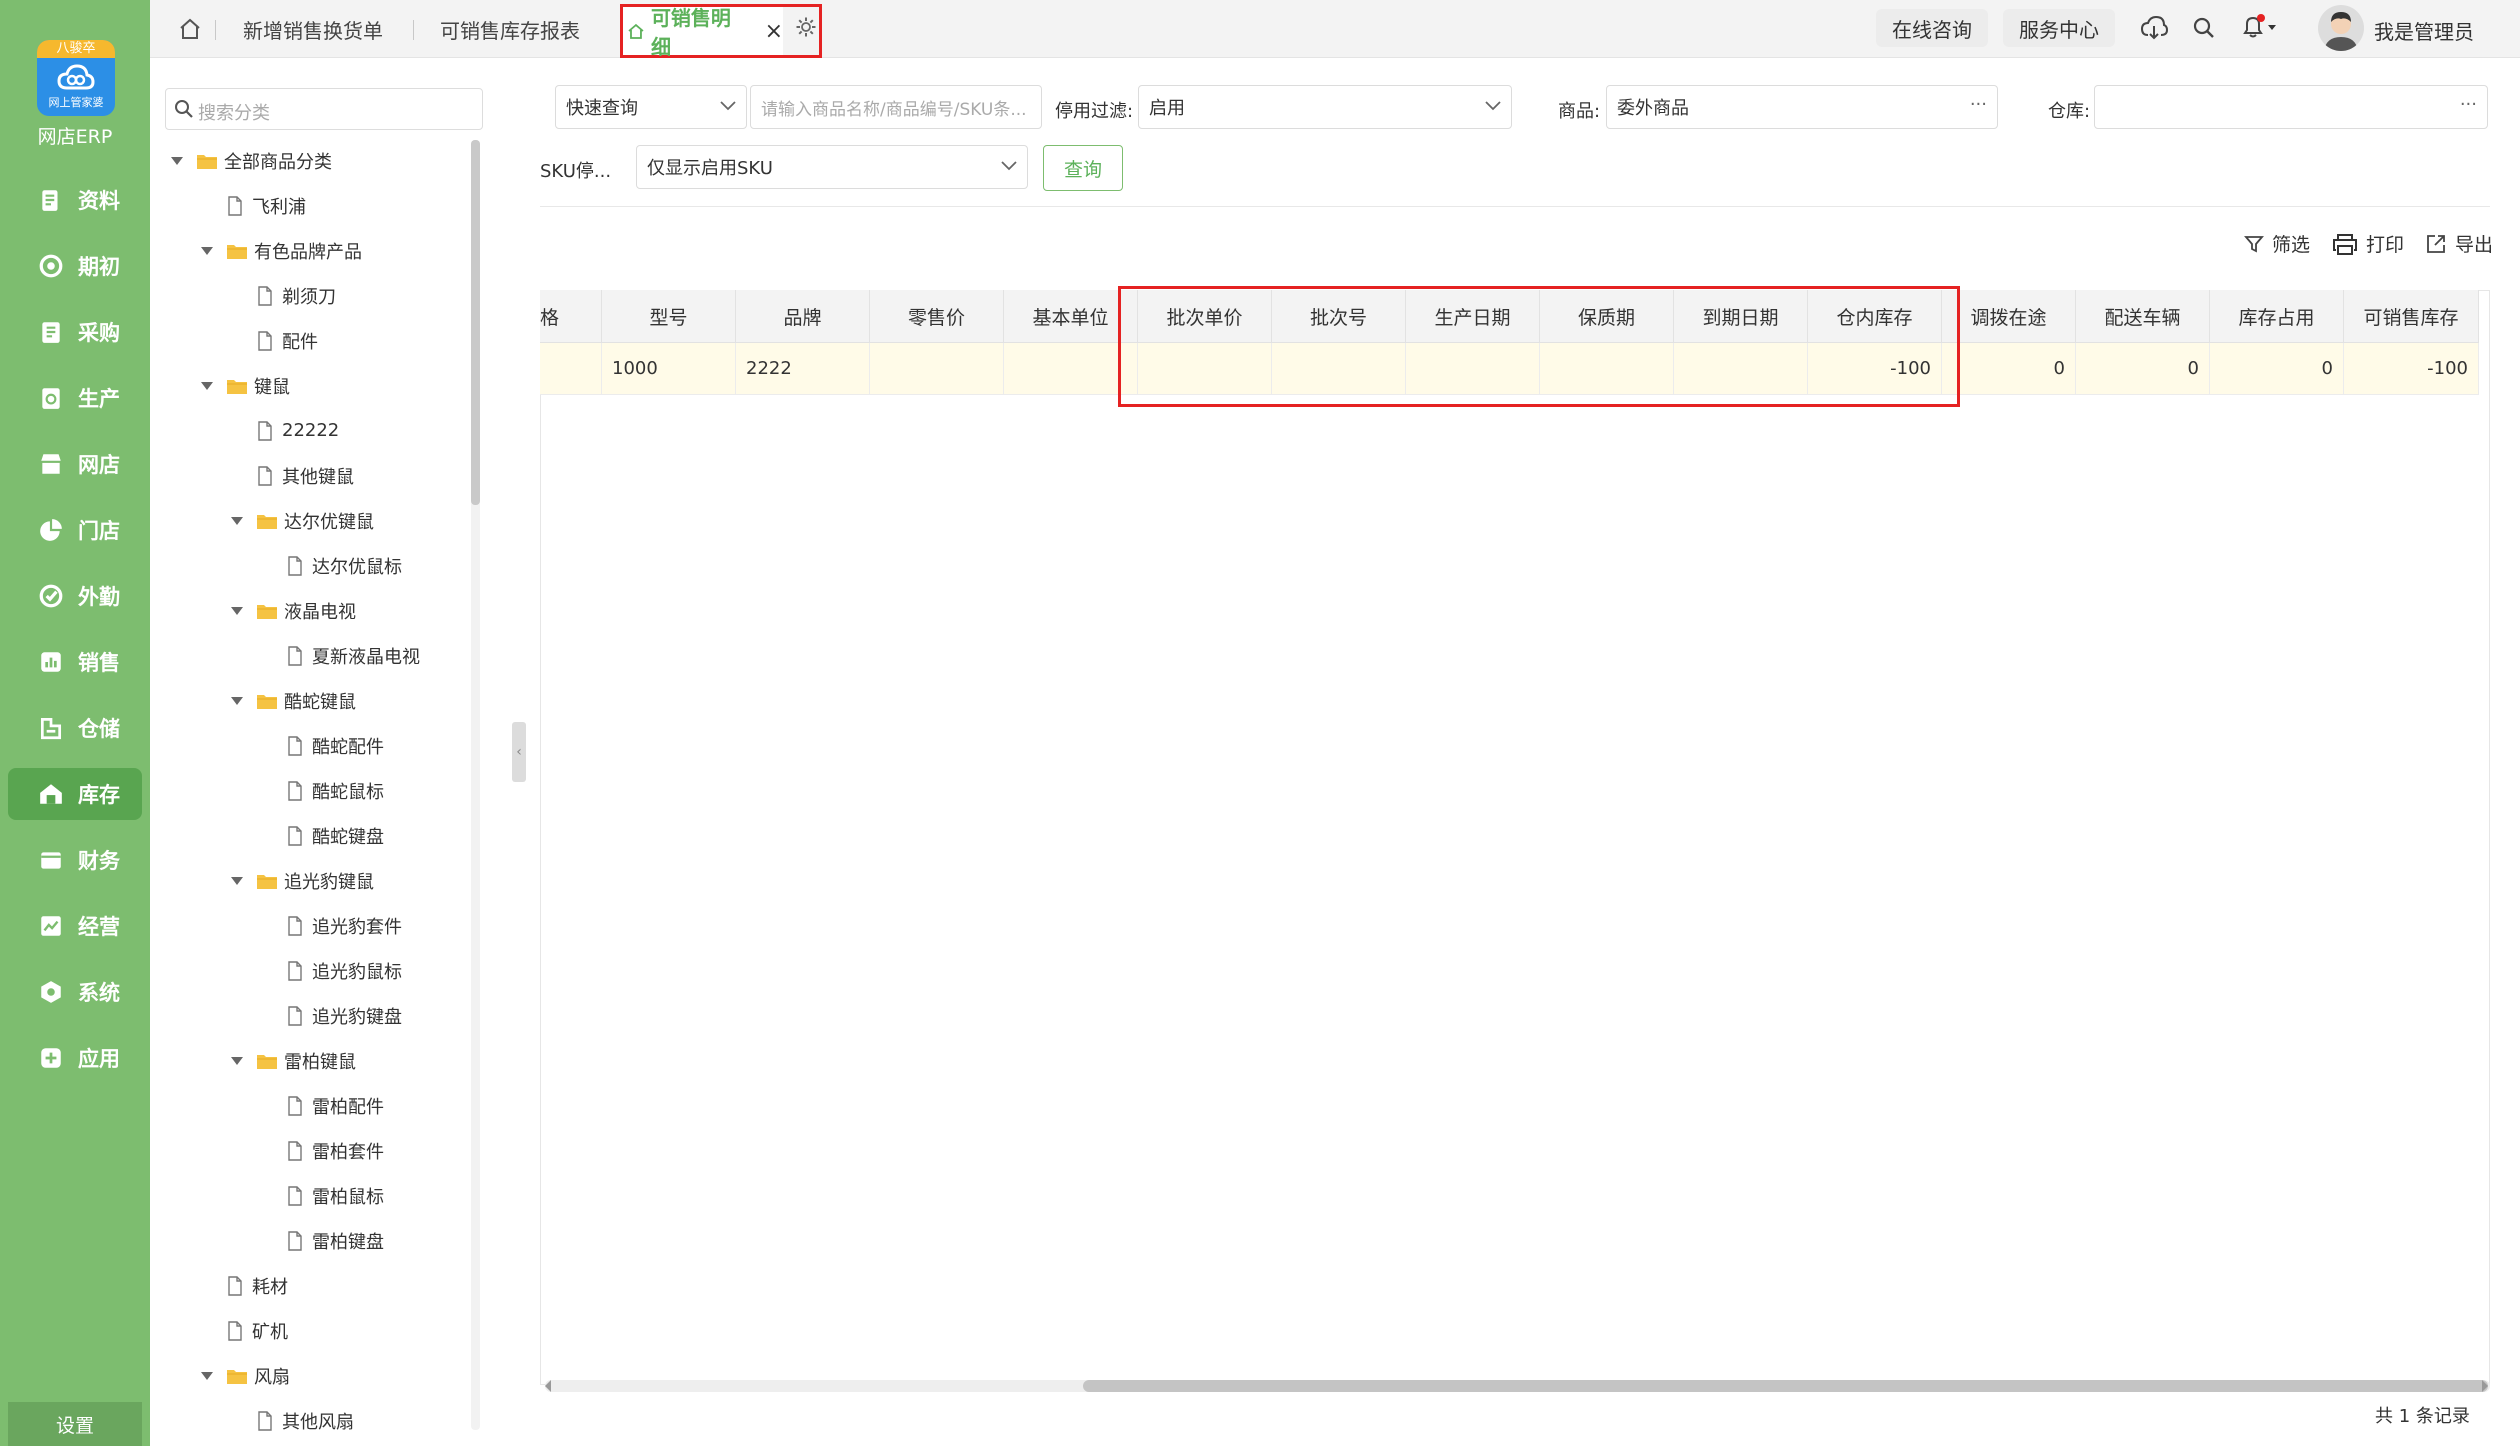  Describe the element at coordinates (75, 794) in the screenshot. I see `nav-item-9: 库存` at that location.